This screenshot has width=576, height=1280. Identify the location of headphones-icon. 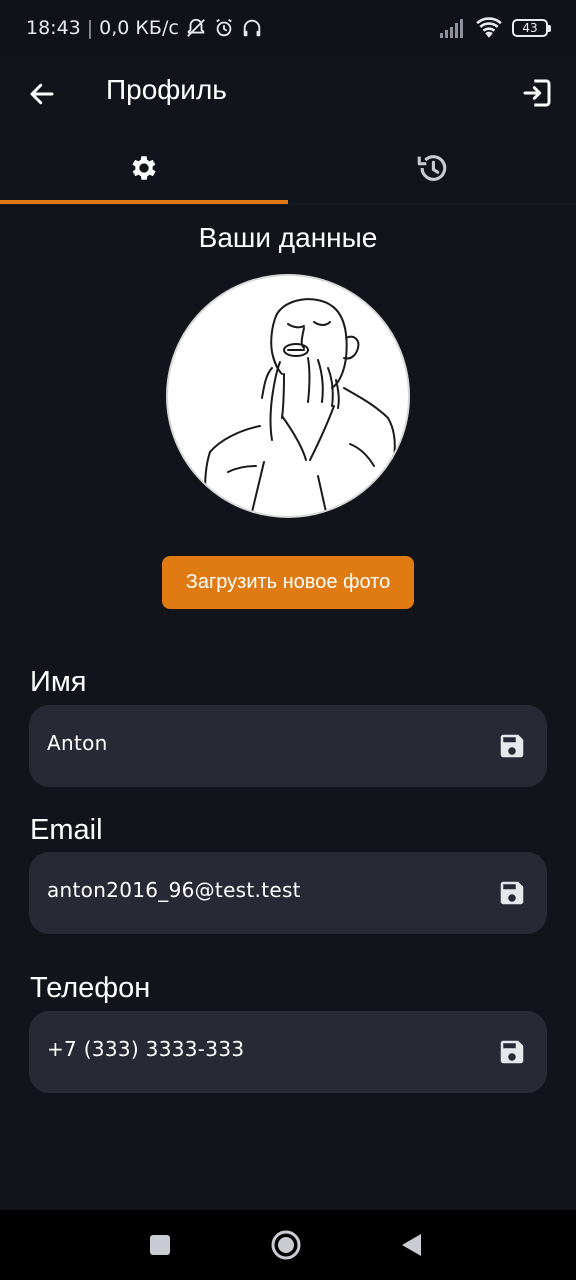
(252, 28).